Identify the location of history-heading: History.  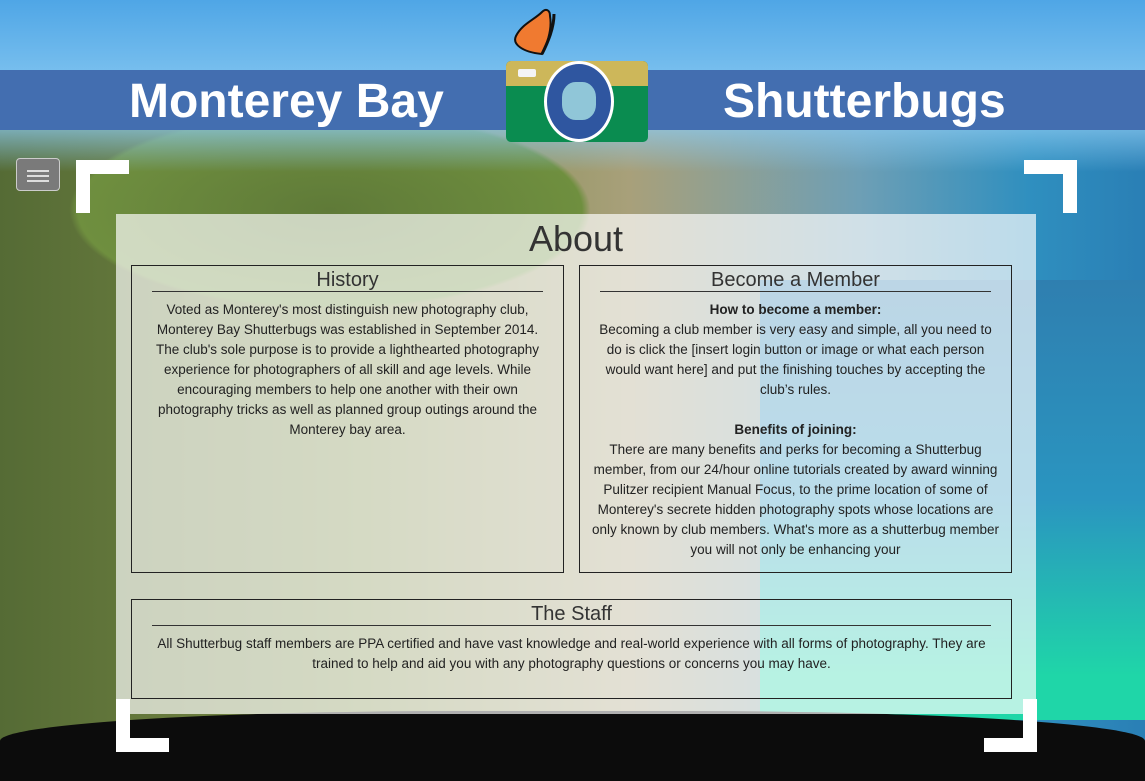
(347, 281).